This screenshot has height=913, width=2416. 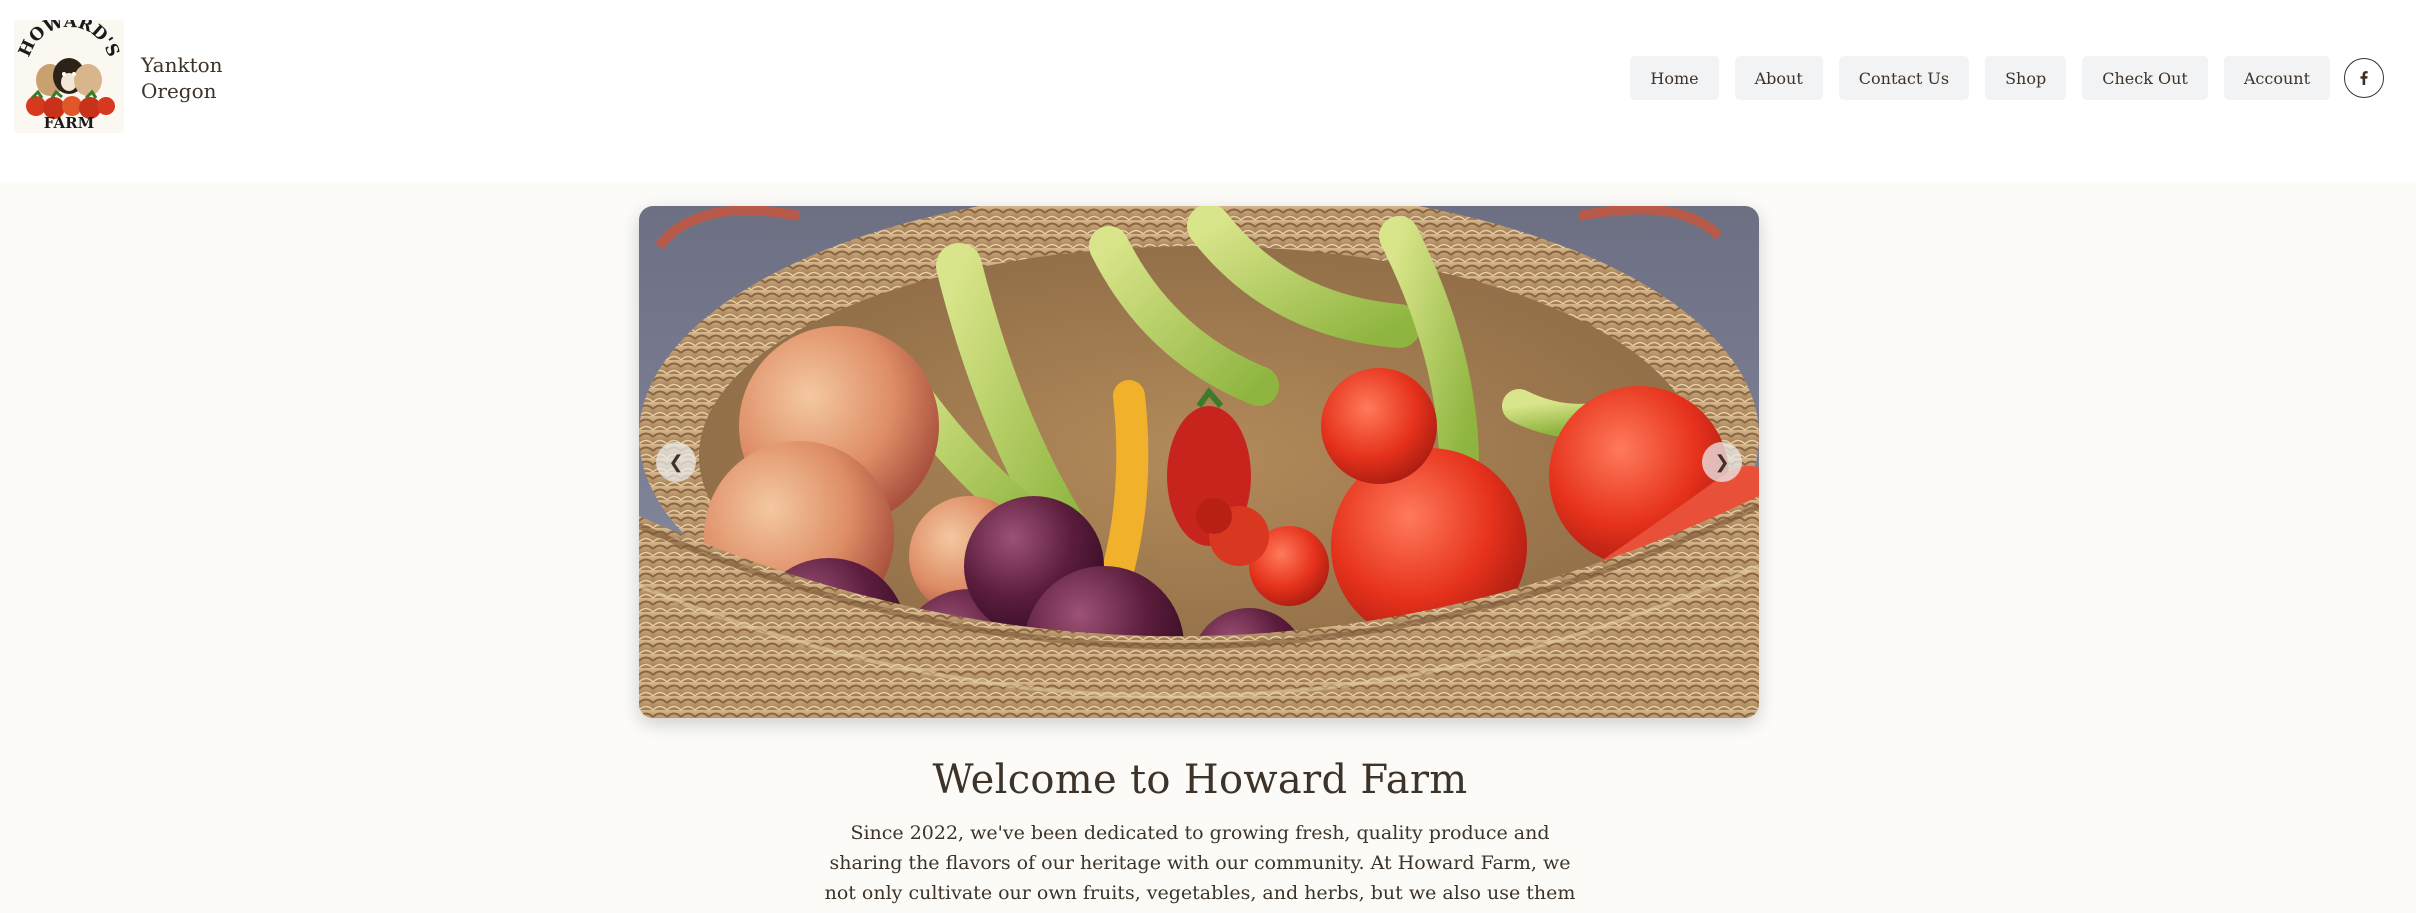 What do you see at coordinates (182, 78) in the screenshot?
I see `farm-location: Yankton Oregon` at bounding box center [182, 78].